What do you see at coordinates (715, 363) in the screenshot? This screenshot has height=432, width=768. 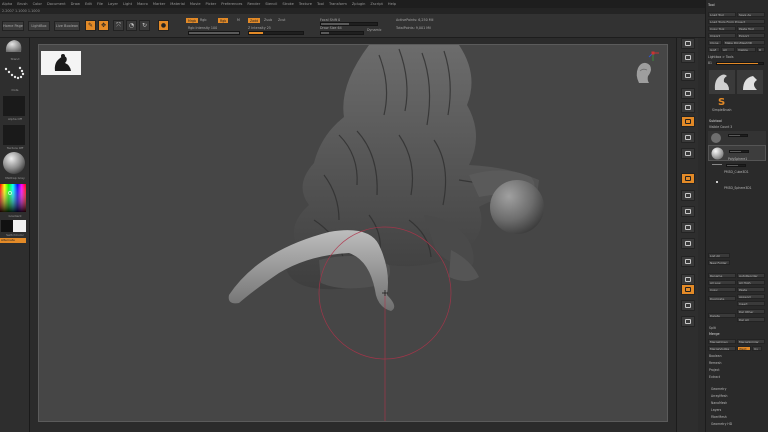 I see `remesh-section: Remesh` at bounding box center [715, 363].